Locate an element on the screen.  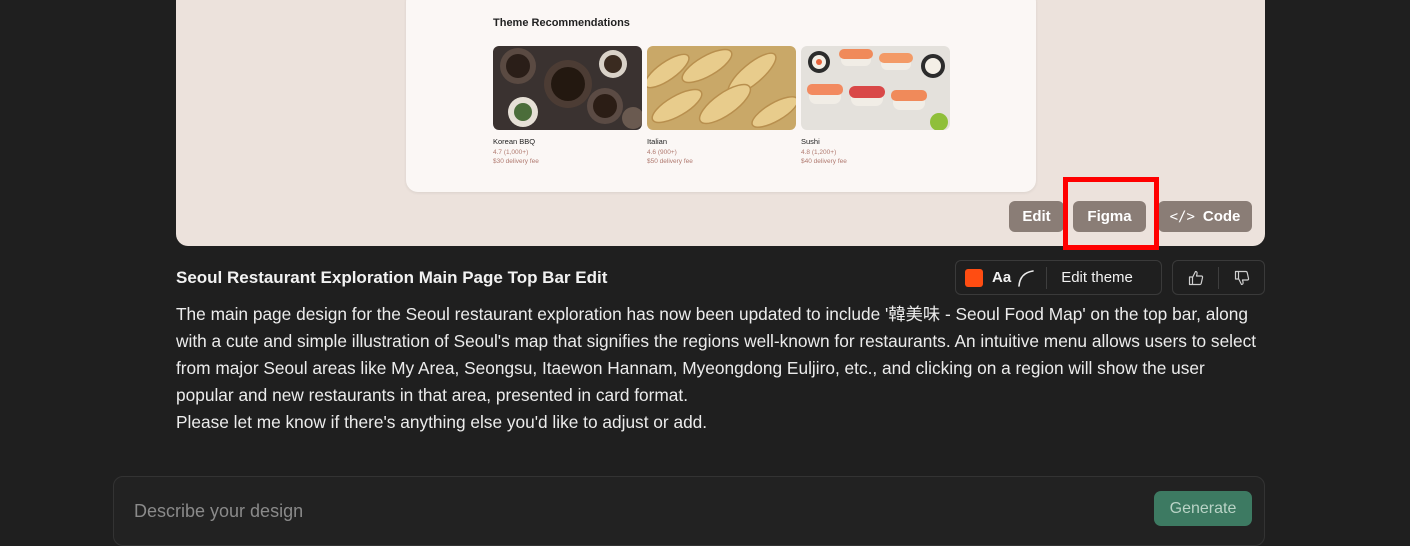
generate-button: Generate is located at coordinates (1203, 508).